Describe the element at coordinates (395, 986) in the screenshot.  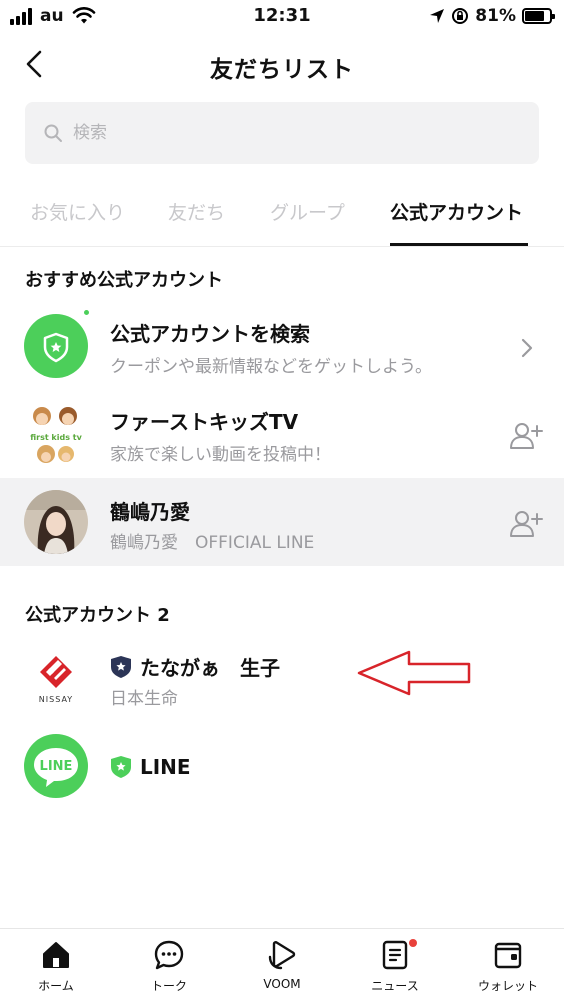
I see `nav-label: ニュース` at that location.